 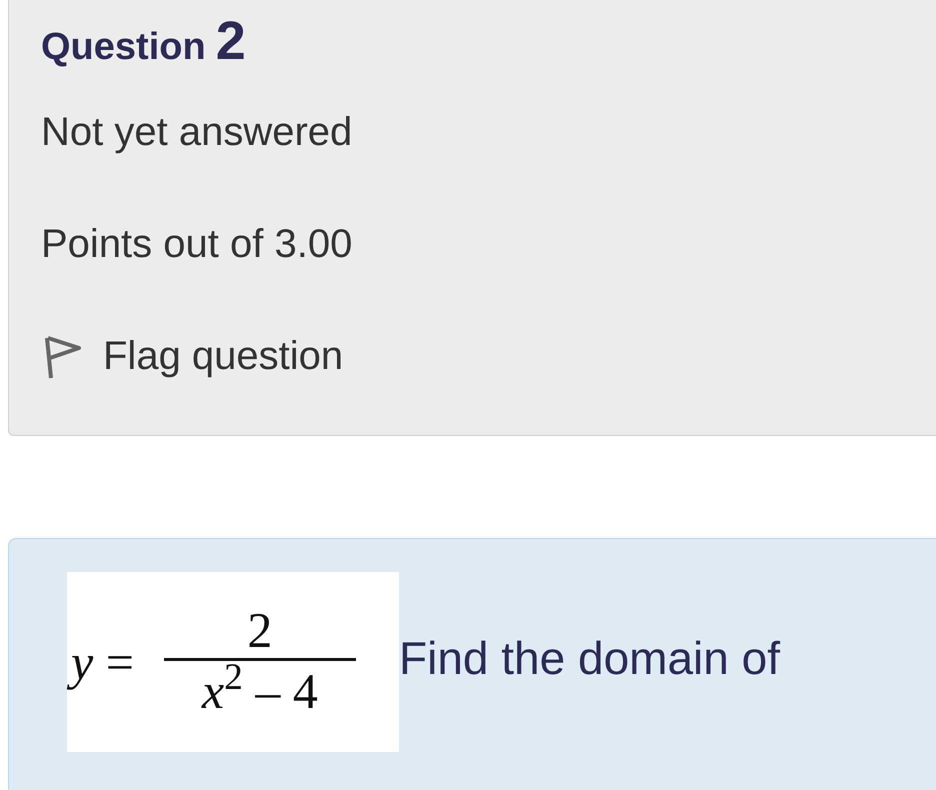 What do you see at coordinates (589, 658) in the screenshot?
I see `question-text: Find the domain of` at bounding box center [589, 658].